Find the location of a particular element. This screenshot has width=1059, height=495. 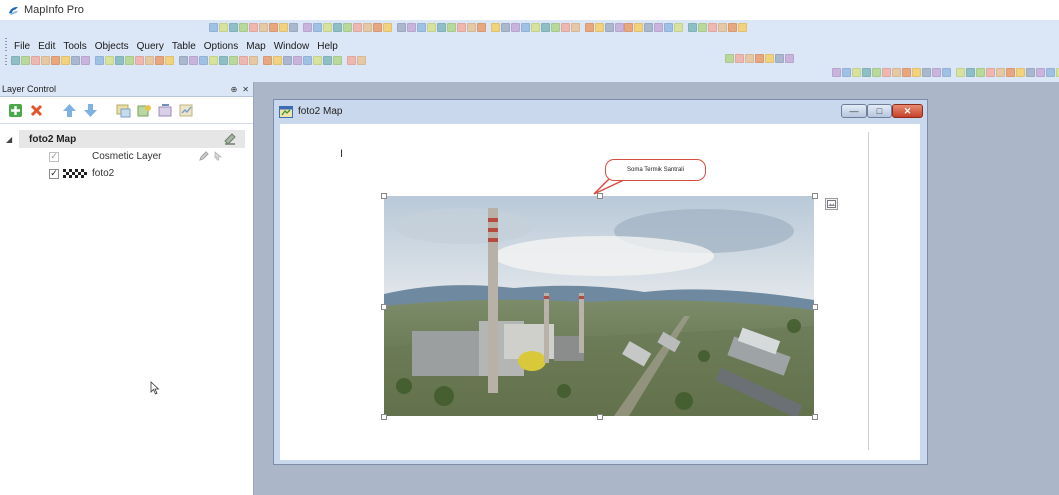

menu-map: Map is located at coordinates (255, 46).